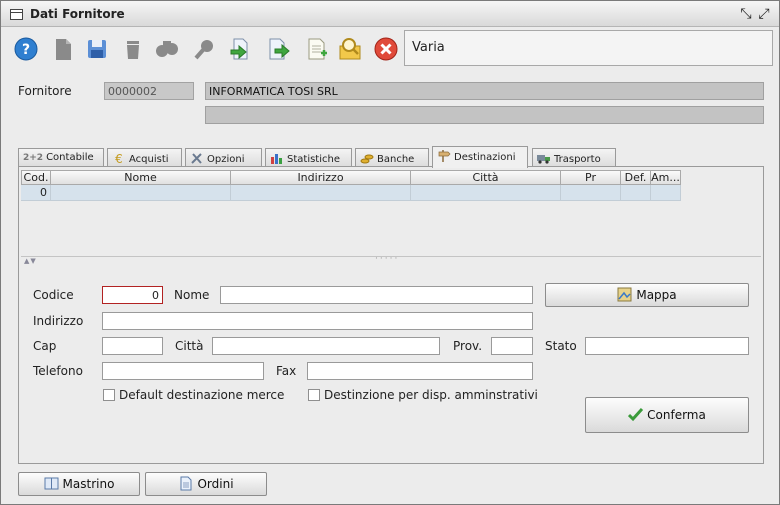  I want to click on euro-icon: €, so click(119, 159).